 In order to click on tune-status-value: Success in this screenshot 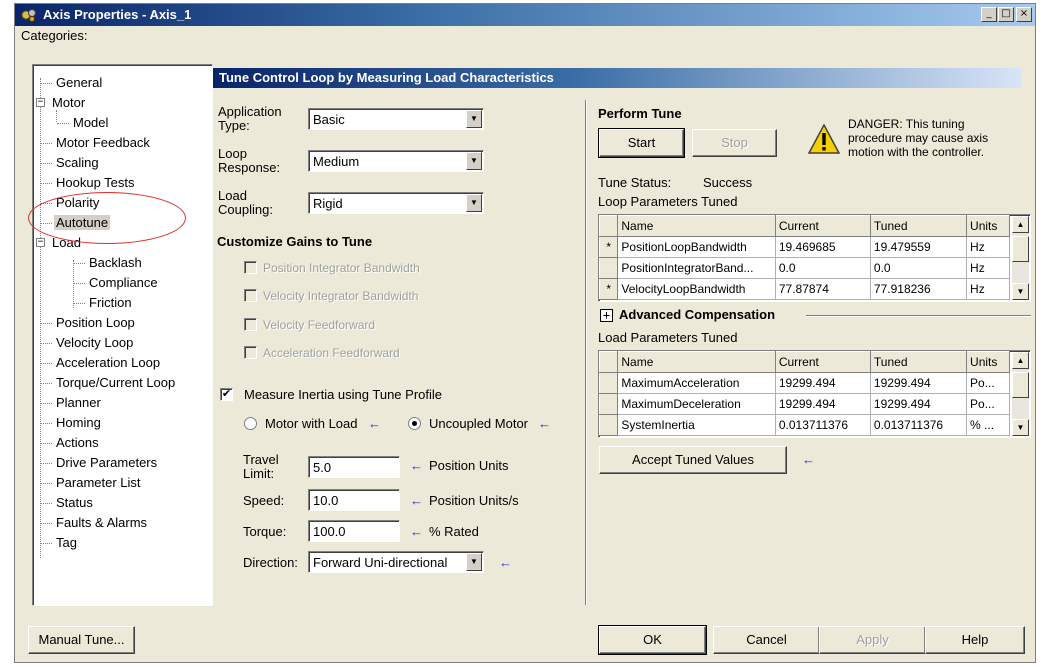, I will do `click(728, 182)`.